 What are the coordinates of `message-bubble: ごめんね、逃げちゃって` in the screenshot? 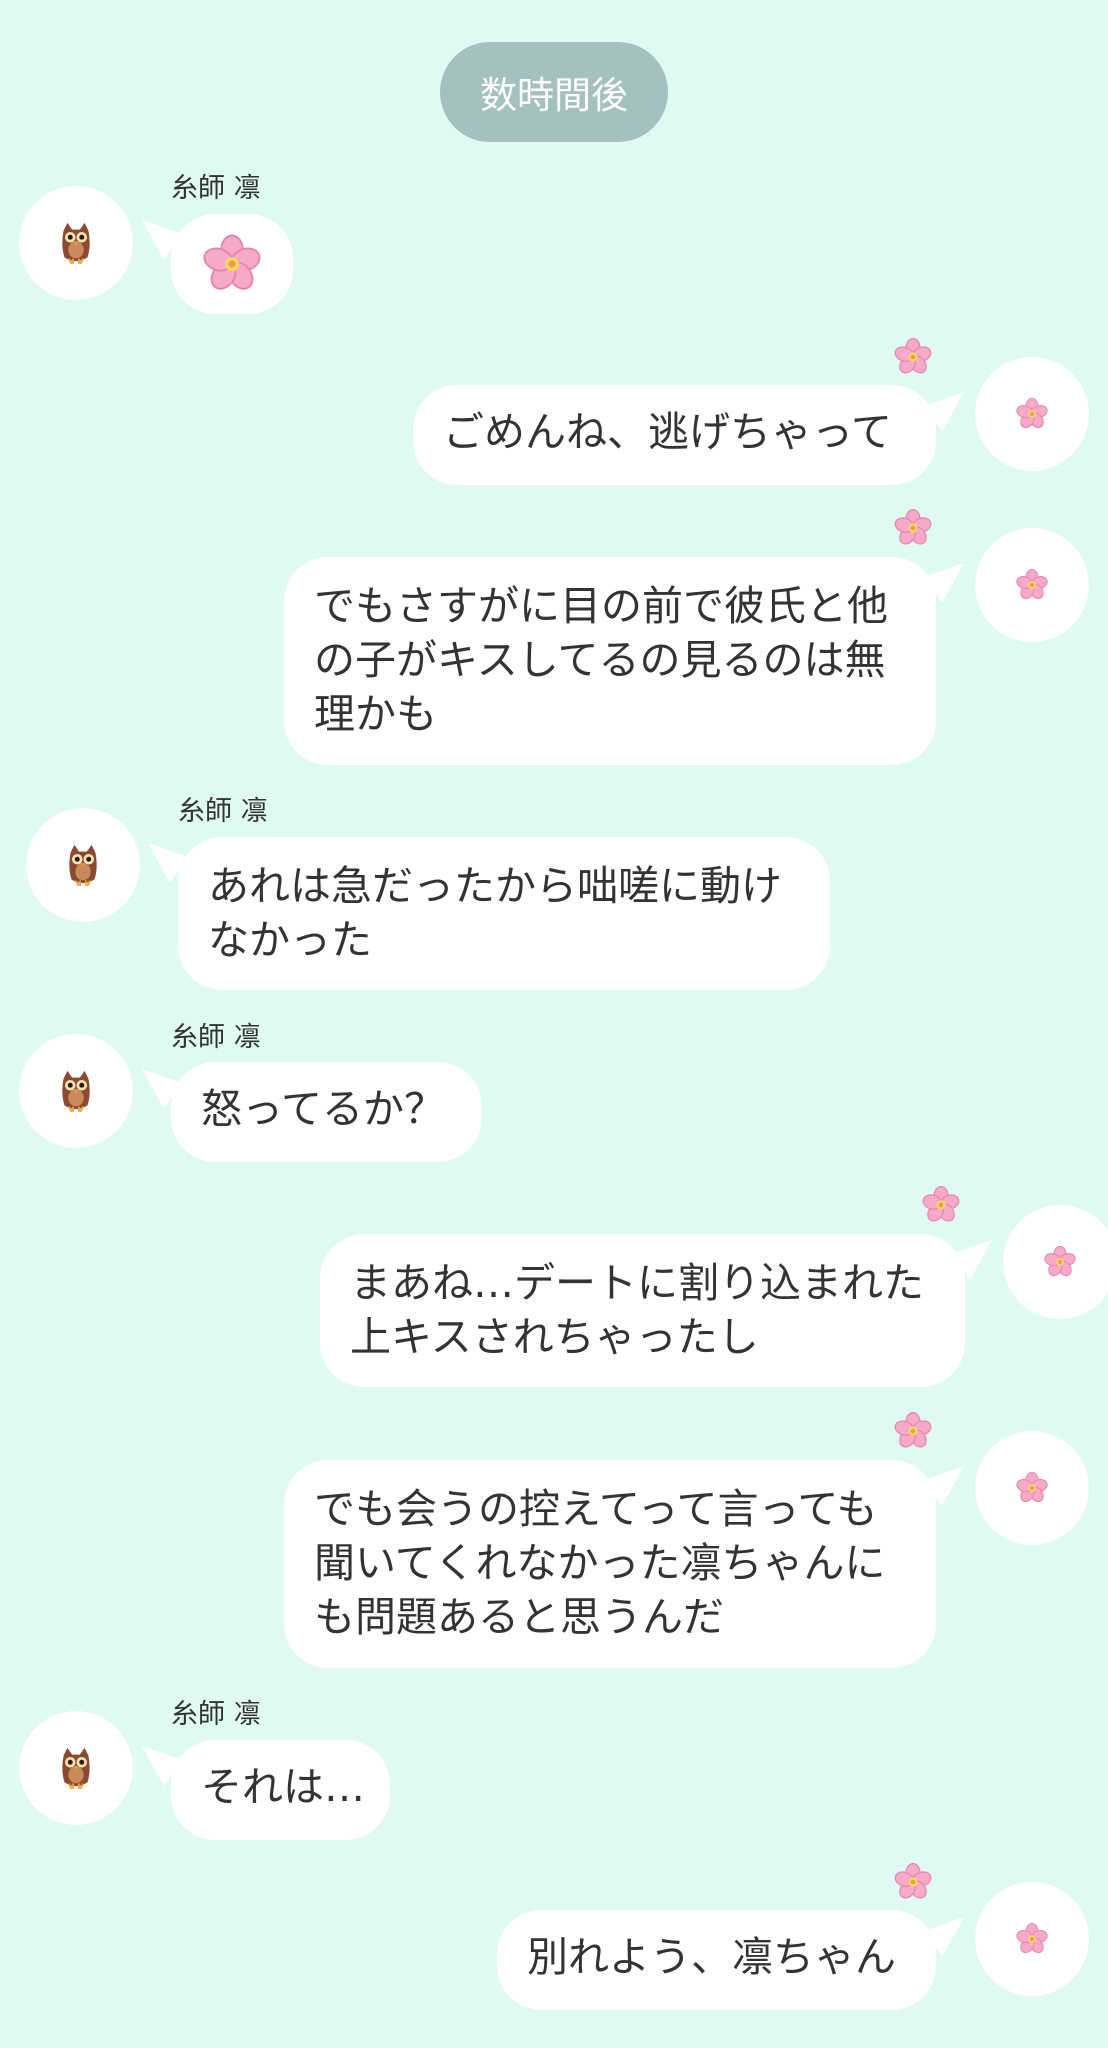 It's located at (674, 435).